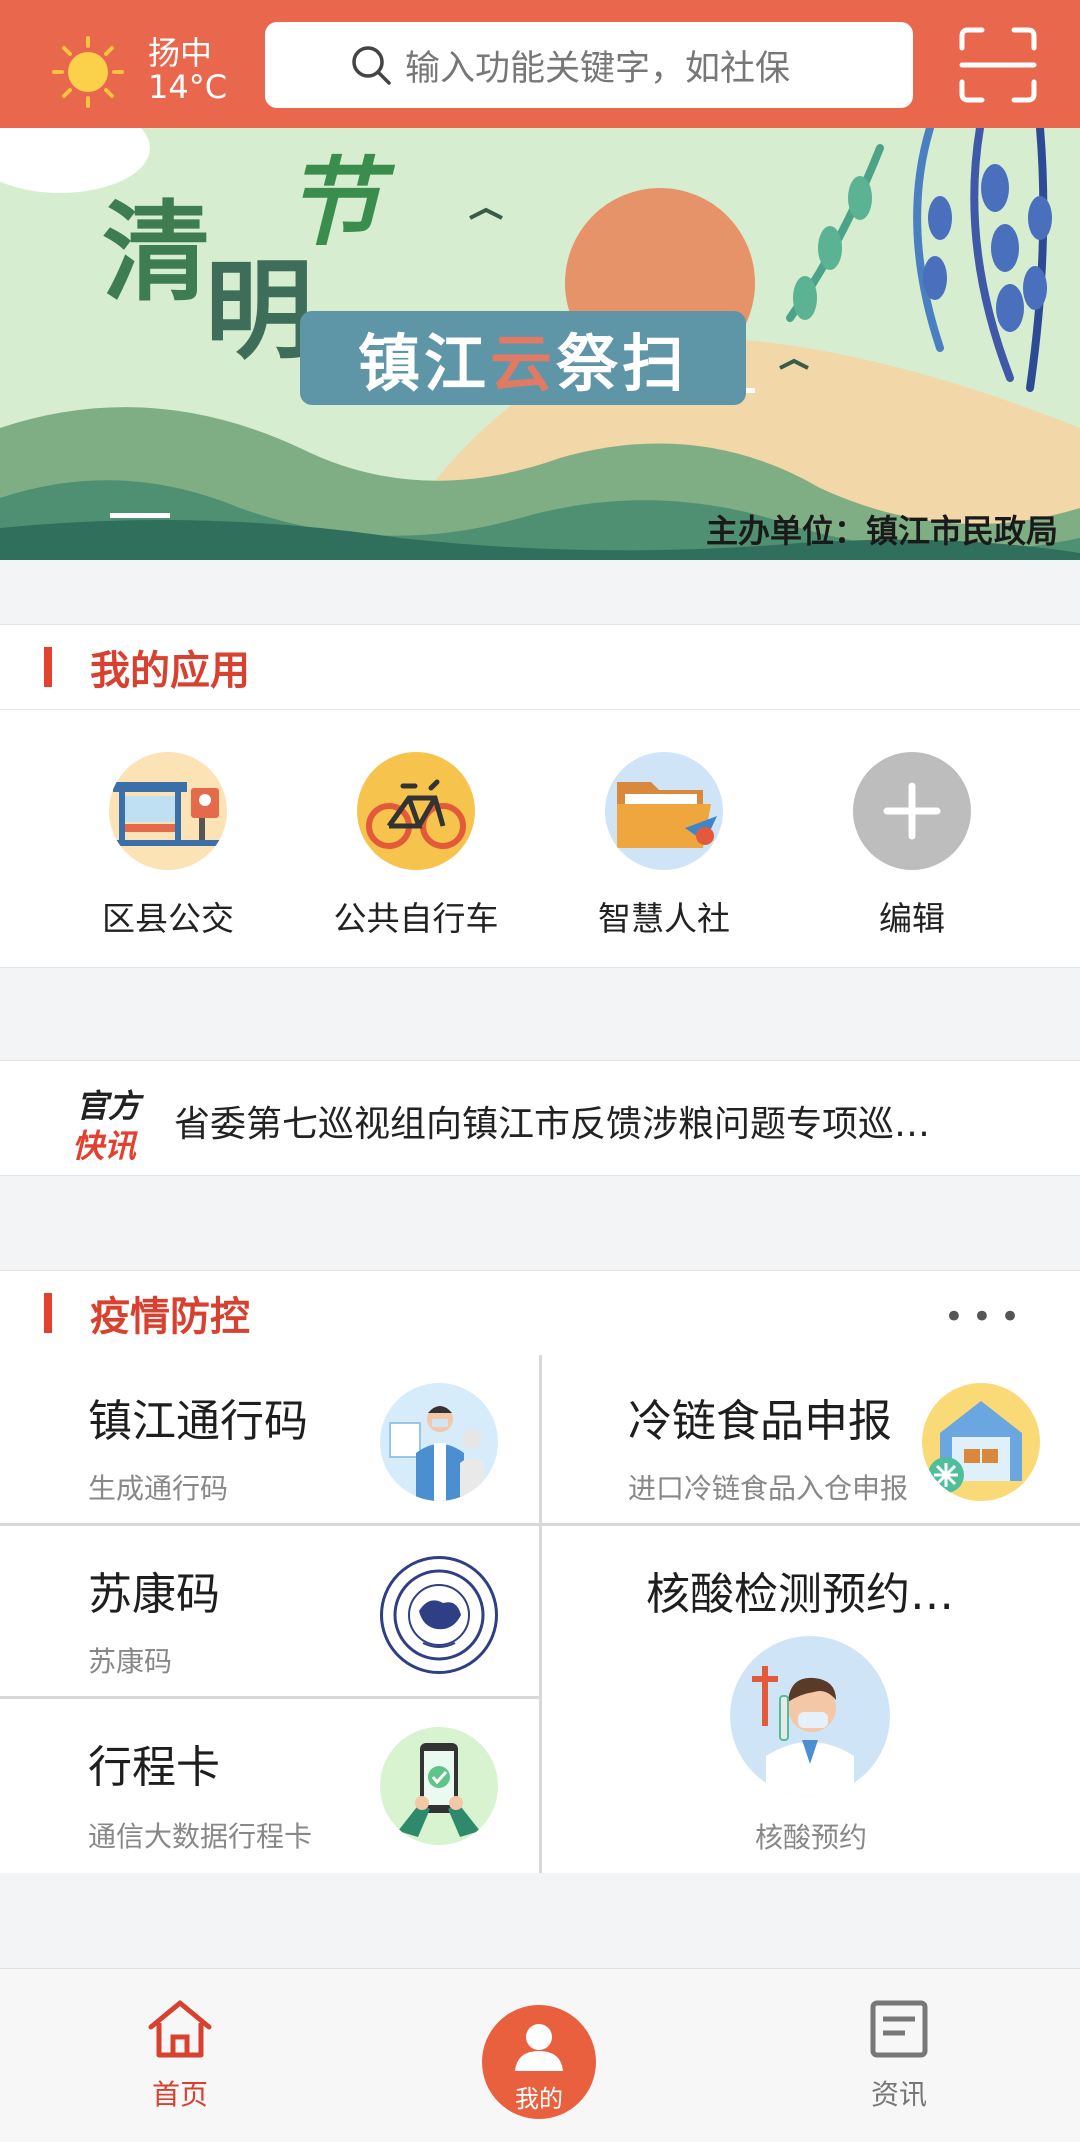 The image size is (1080, 2142). I want to click on banner-title-char-3: 节, so click(333, 202).